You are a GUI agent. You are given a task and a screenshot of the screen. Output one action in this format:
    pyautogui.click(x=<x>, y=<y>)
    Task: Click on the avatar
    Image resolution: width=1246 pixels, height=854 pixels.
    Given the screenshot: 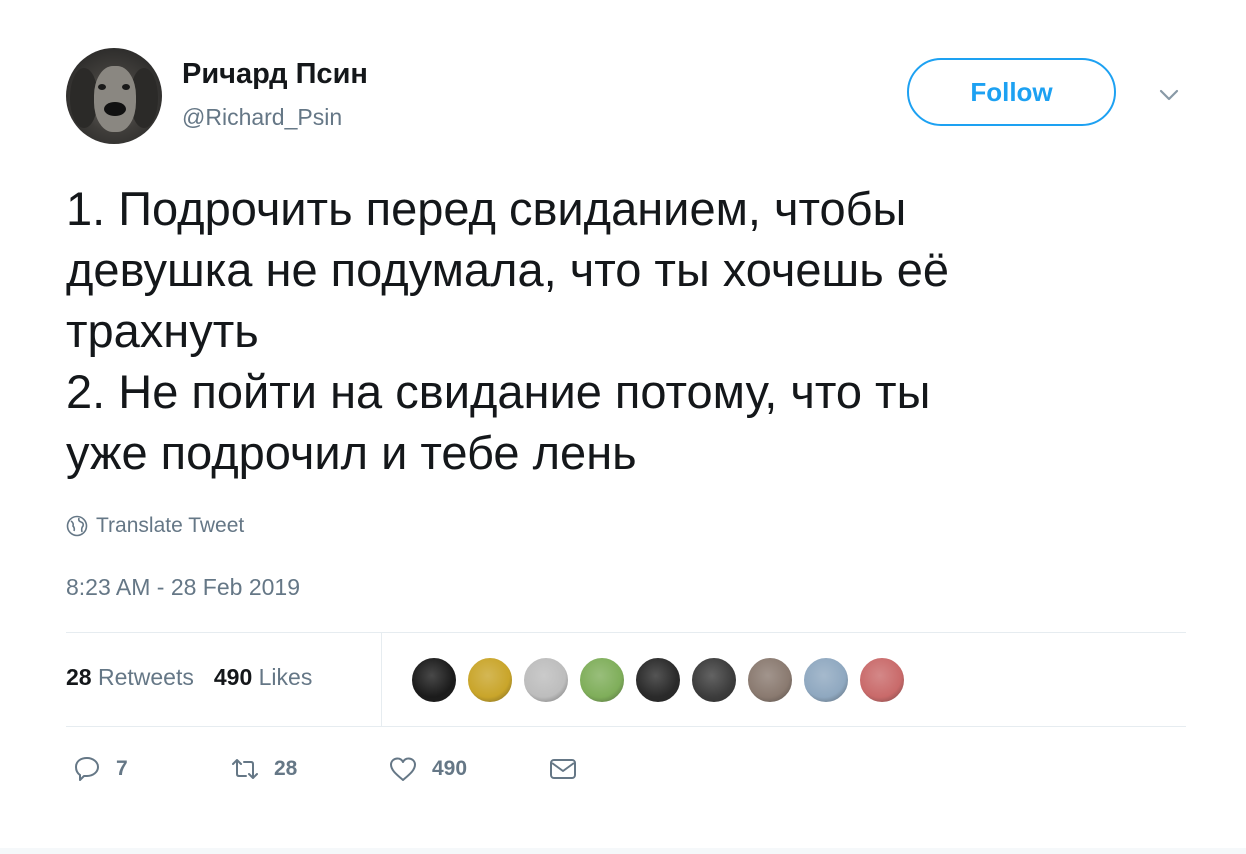 What is the action you would take?
    pyautogui.click(x=114, y=96)
    